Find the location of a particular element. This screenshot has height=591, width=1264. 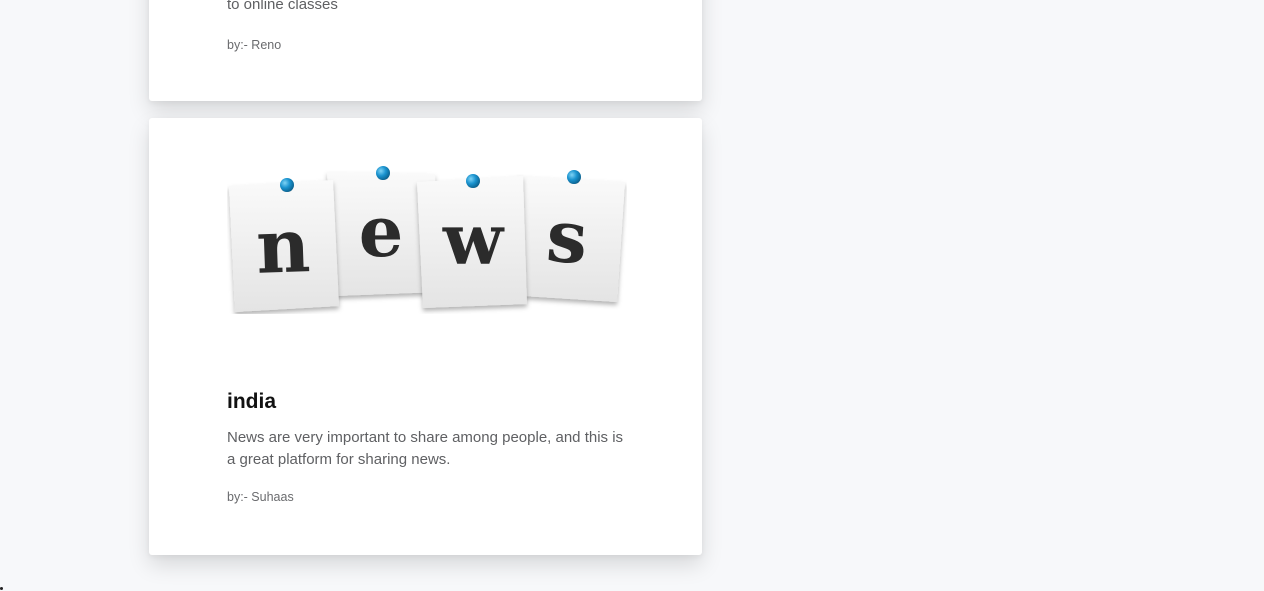

post-description: to online classes is located at coordinates (282, 8).